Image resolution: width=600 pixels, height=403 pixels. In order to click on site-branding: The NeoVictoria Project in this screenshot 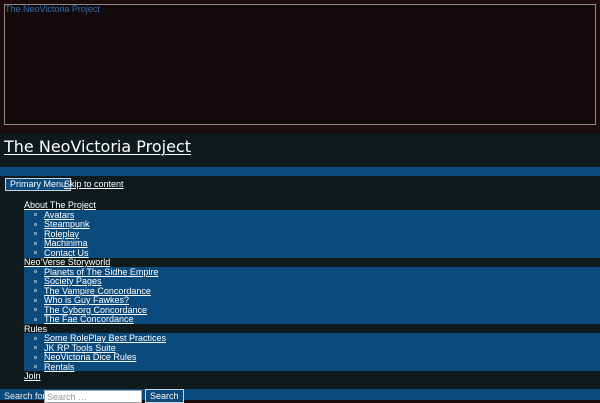, I will do `click(300, 150)`.